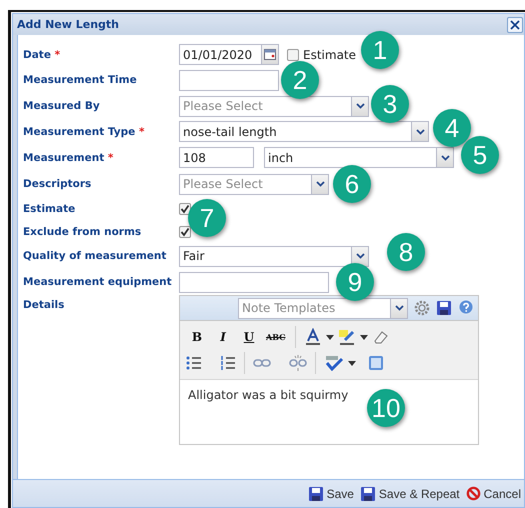 The width and height of the screenshot is (525, 508). I want to click on window-icon, so click(376, 363).